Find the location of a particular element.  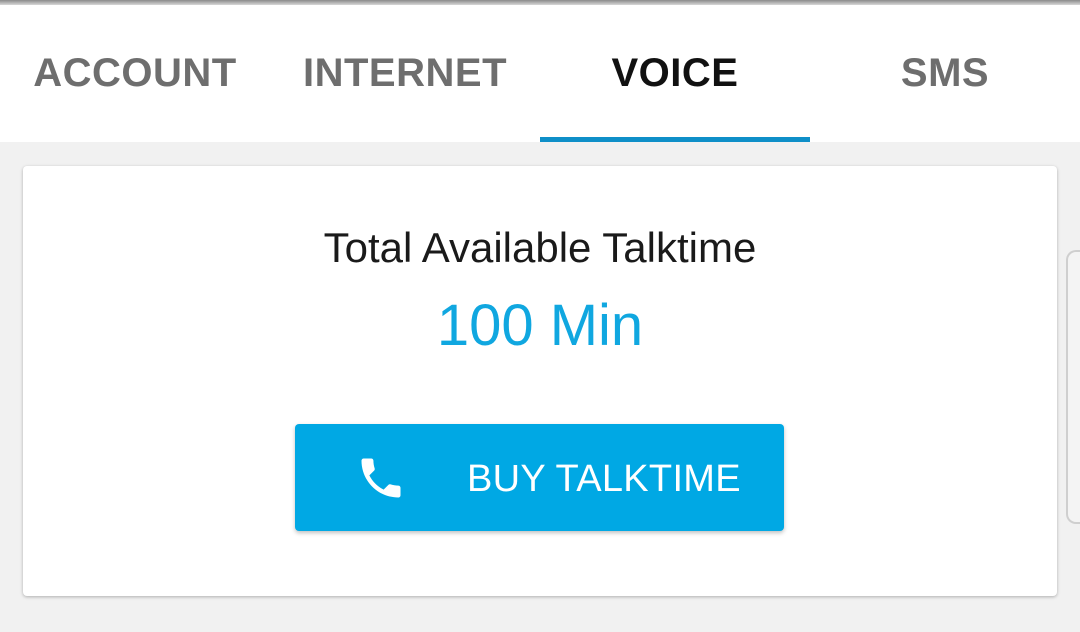

tab-voice-label: VOICE is located at coordinates (675, 73).